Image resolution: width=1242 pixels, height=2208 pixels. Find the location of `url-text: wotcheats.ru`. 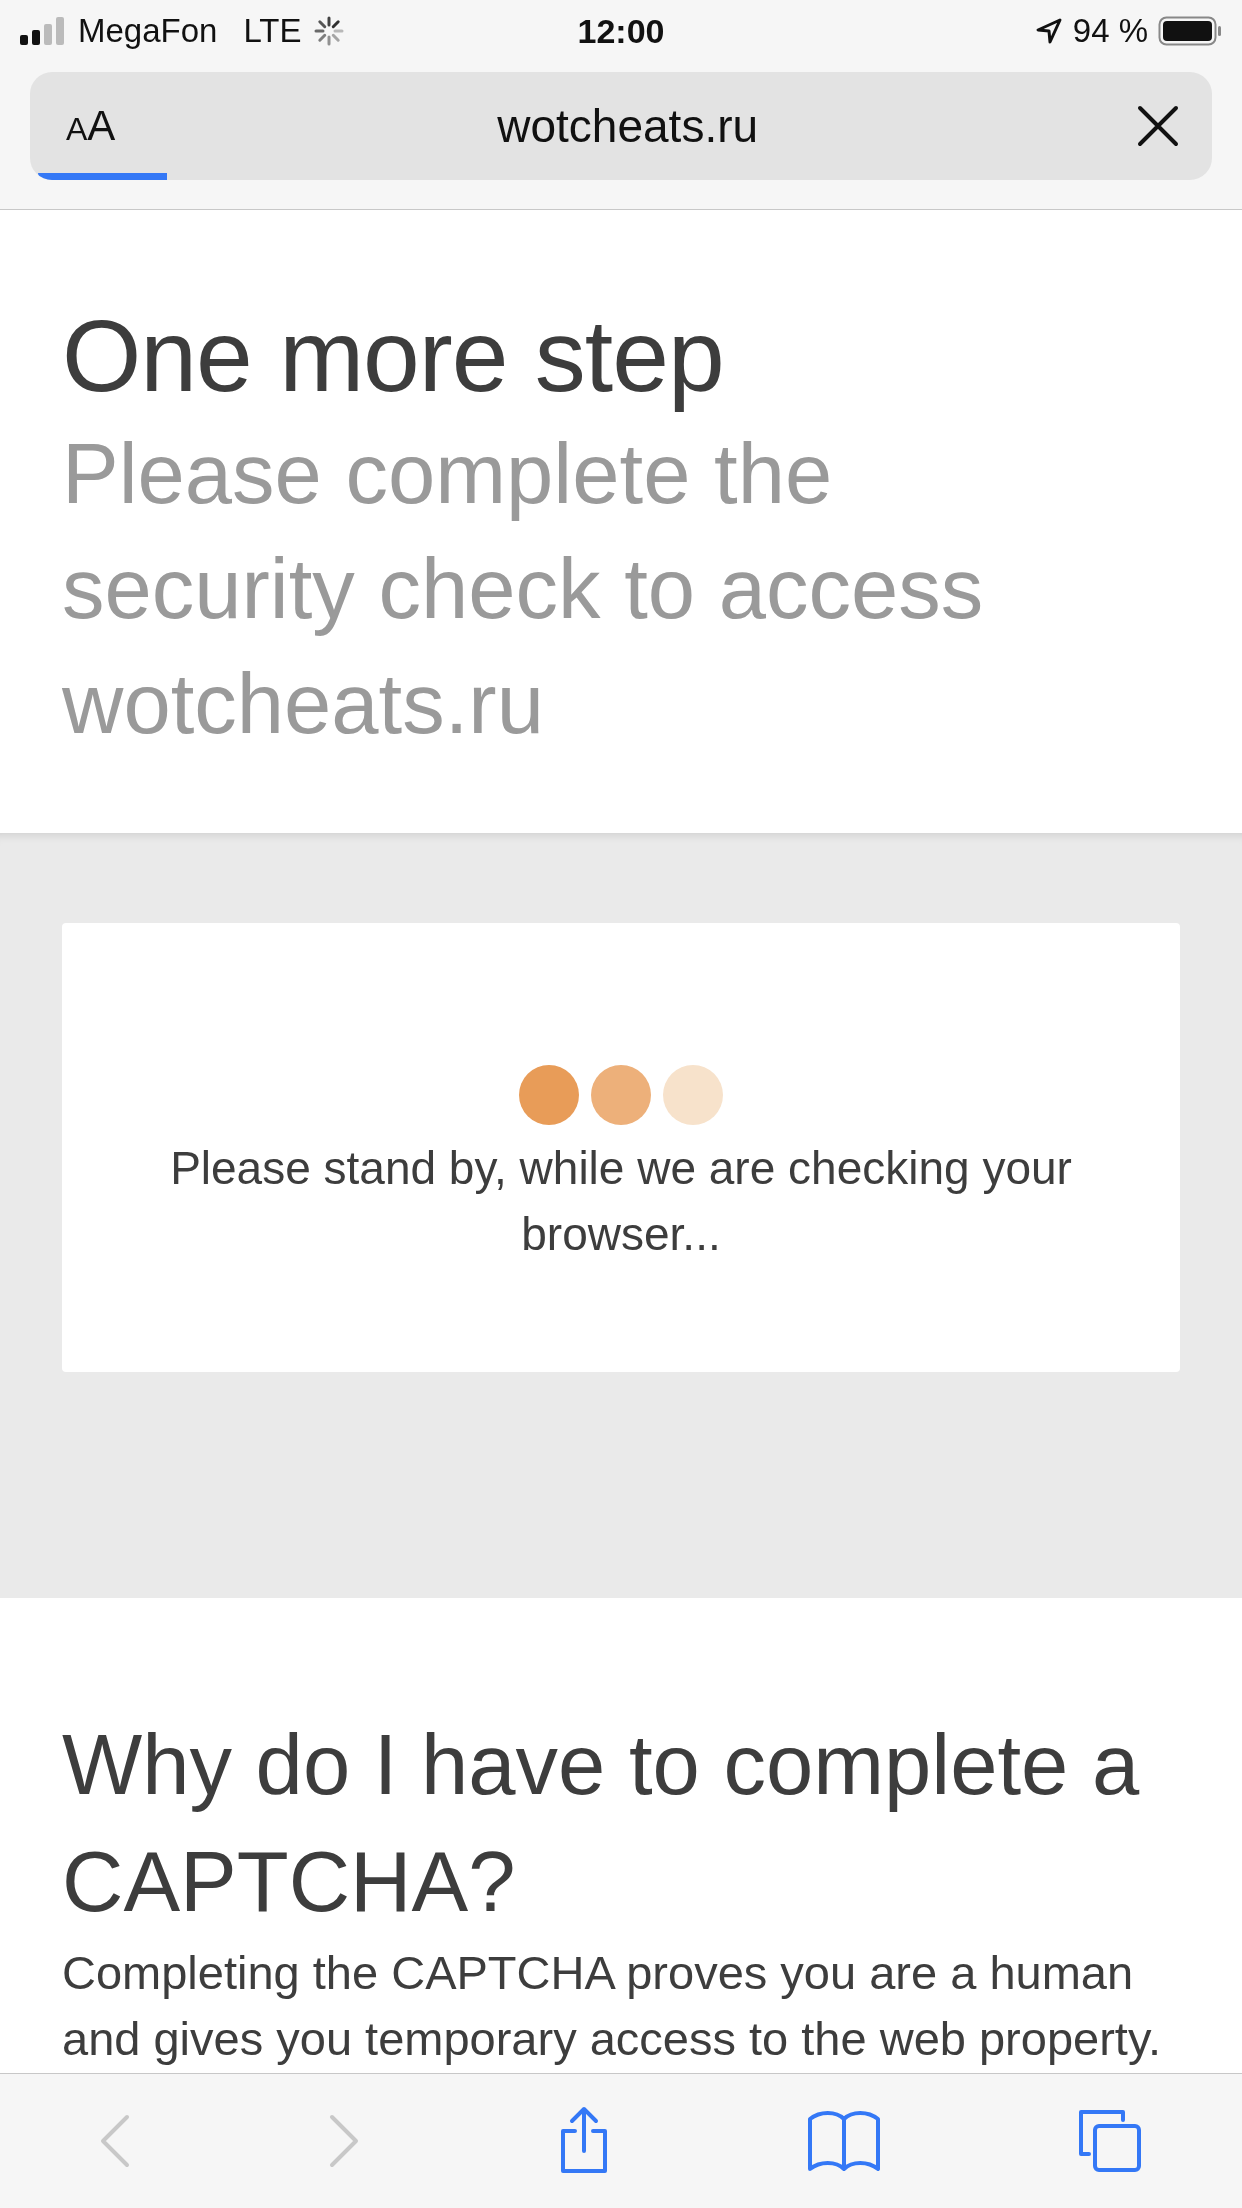

url-text: wotcheats.ru is located at coordinates (628, 126).